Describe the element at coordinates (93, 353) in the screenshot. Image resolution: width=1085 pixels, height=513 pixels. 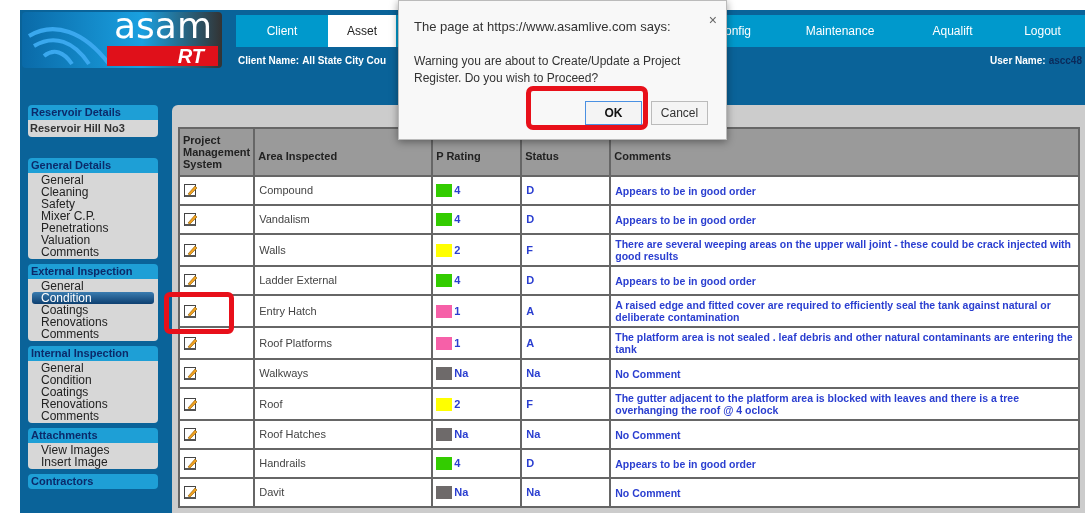
I see `sidebar-section-header: Internal Inspection` at that location.